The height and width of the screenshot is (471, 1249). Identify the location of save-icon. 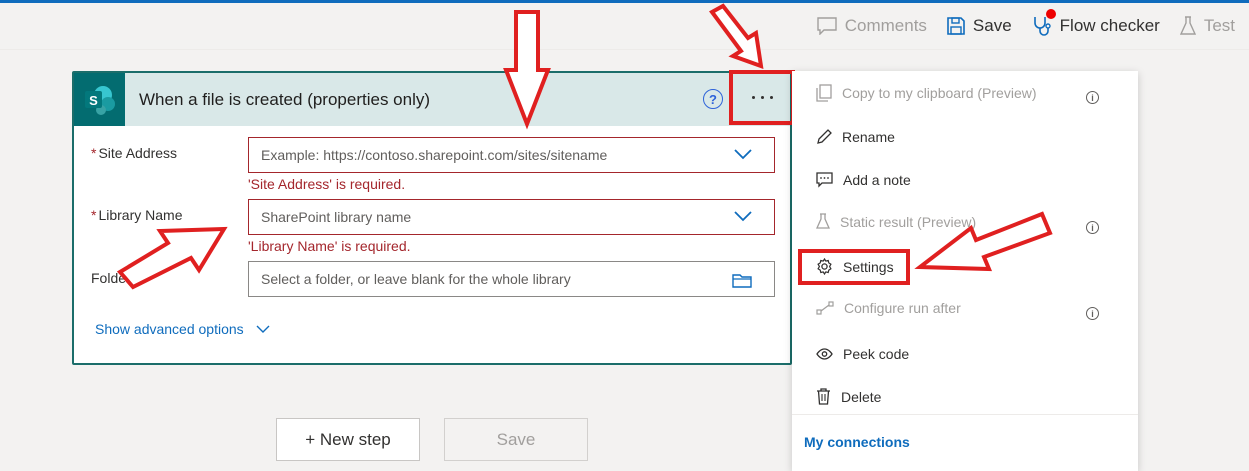
(956, 26).